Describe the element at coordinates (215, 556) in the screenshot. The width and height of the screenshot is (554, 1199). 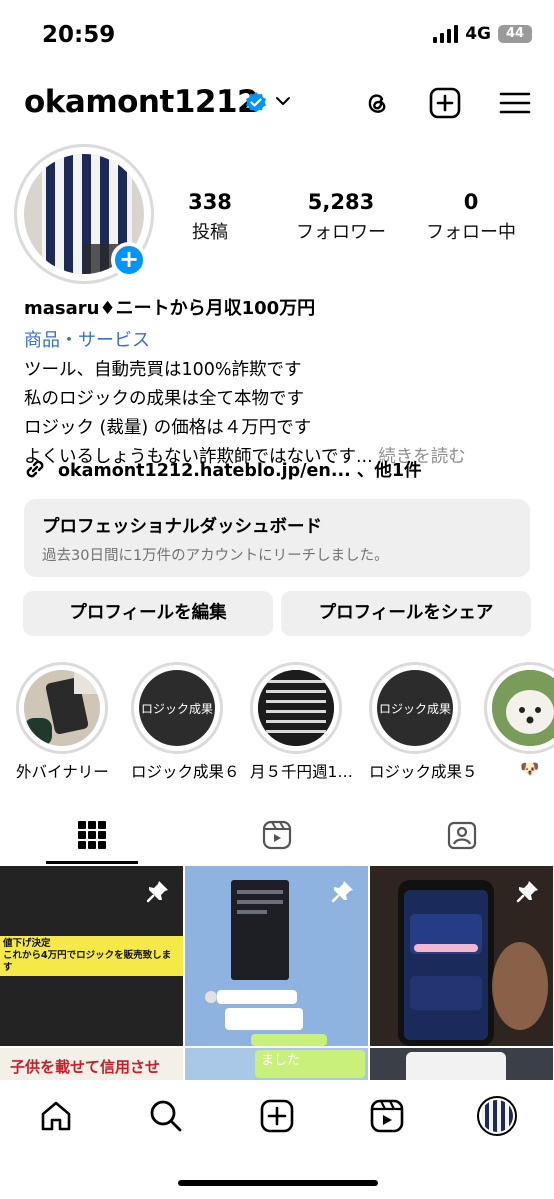
I see `dashboard-subtitle: 過去30日間に1万件のアカウントにリーチしました。` at that location.